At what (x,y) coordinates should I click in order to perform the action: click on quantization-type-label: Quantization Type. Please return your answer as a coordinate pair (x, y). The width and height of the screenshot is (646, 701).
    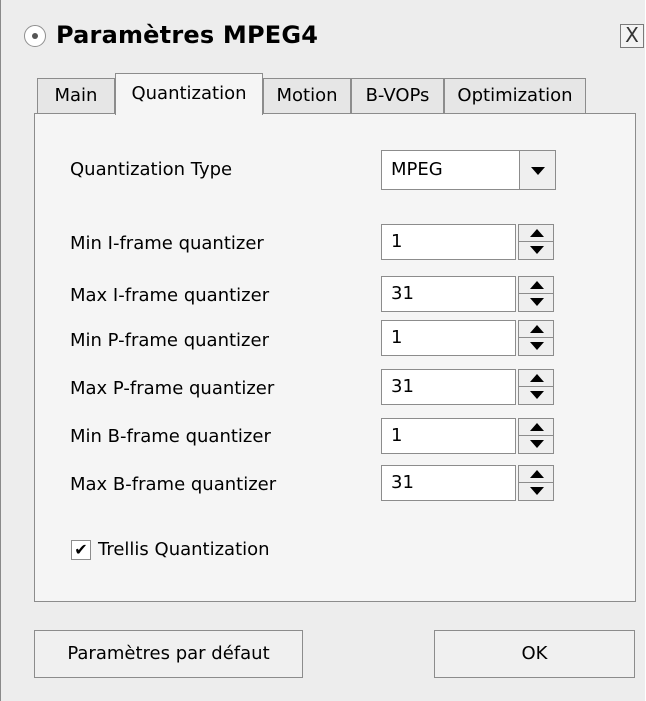
    Looking at the image, I should click on (151, 169).